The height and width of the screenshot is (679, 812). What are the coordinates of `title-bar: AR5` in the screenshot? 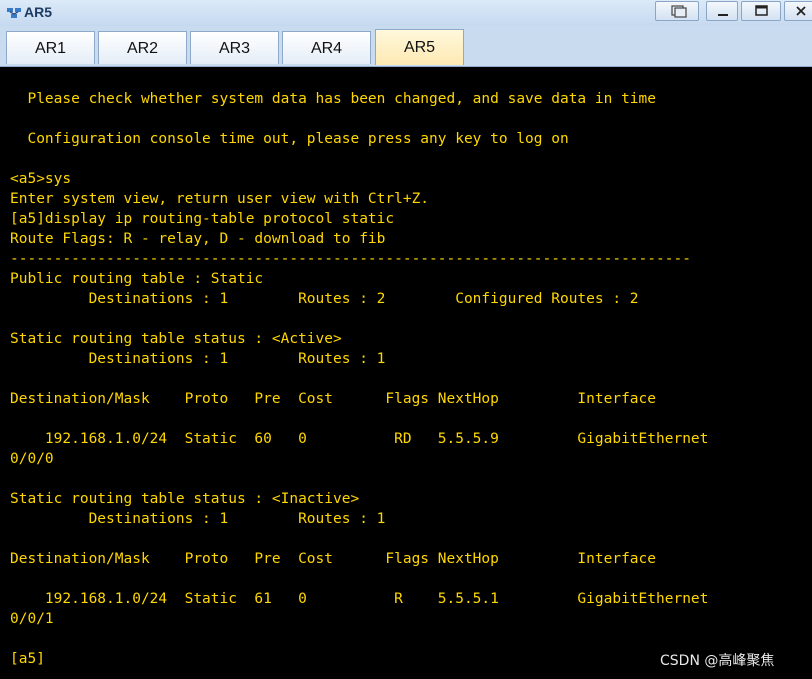 It's located at (406, 13).